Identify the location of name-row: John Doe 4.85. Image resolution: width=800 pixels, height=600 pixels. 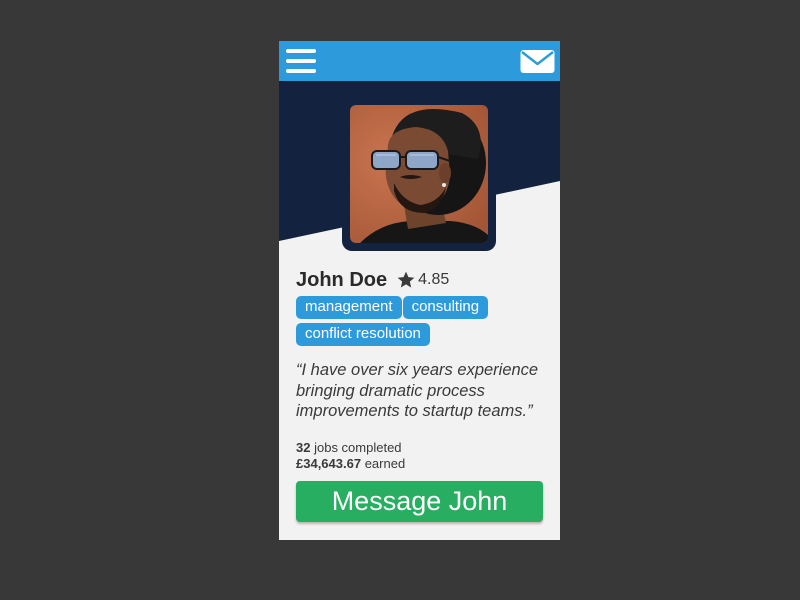
(372, 280).